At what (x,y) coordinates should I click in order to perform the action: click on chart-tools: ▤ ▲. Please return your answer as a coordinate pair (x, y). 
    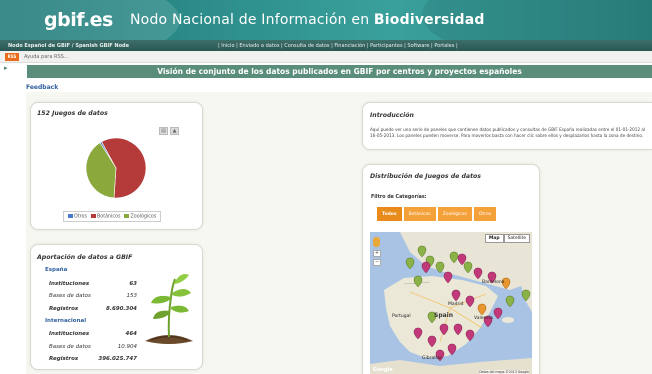
    Looking at the image, I should click on (169, 131).